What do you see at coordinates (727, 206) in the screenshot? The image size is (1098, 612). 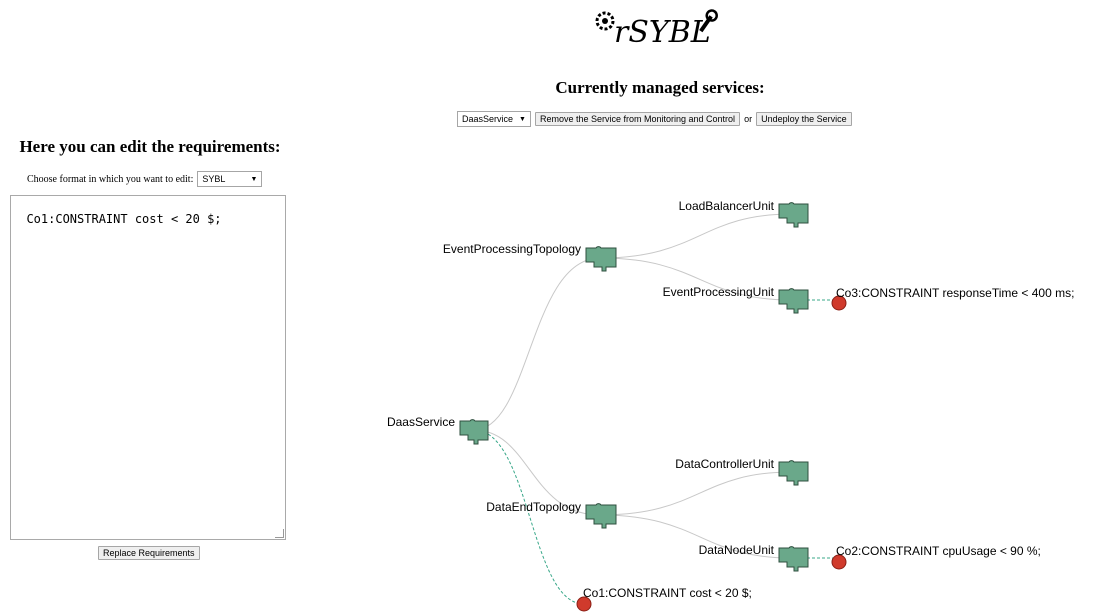 I see `node-label: LoadBalancerUnit` at bounding box center [727, 206].